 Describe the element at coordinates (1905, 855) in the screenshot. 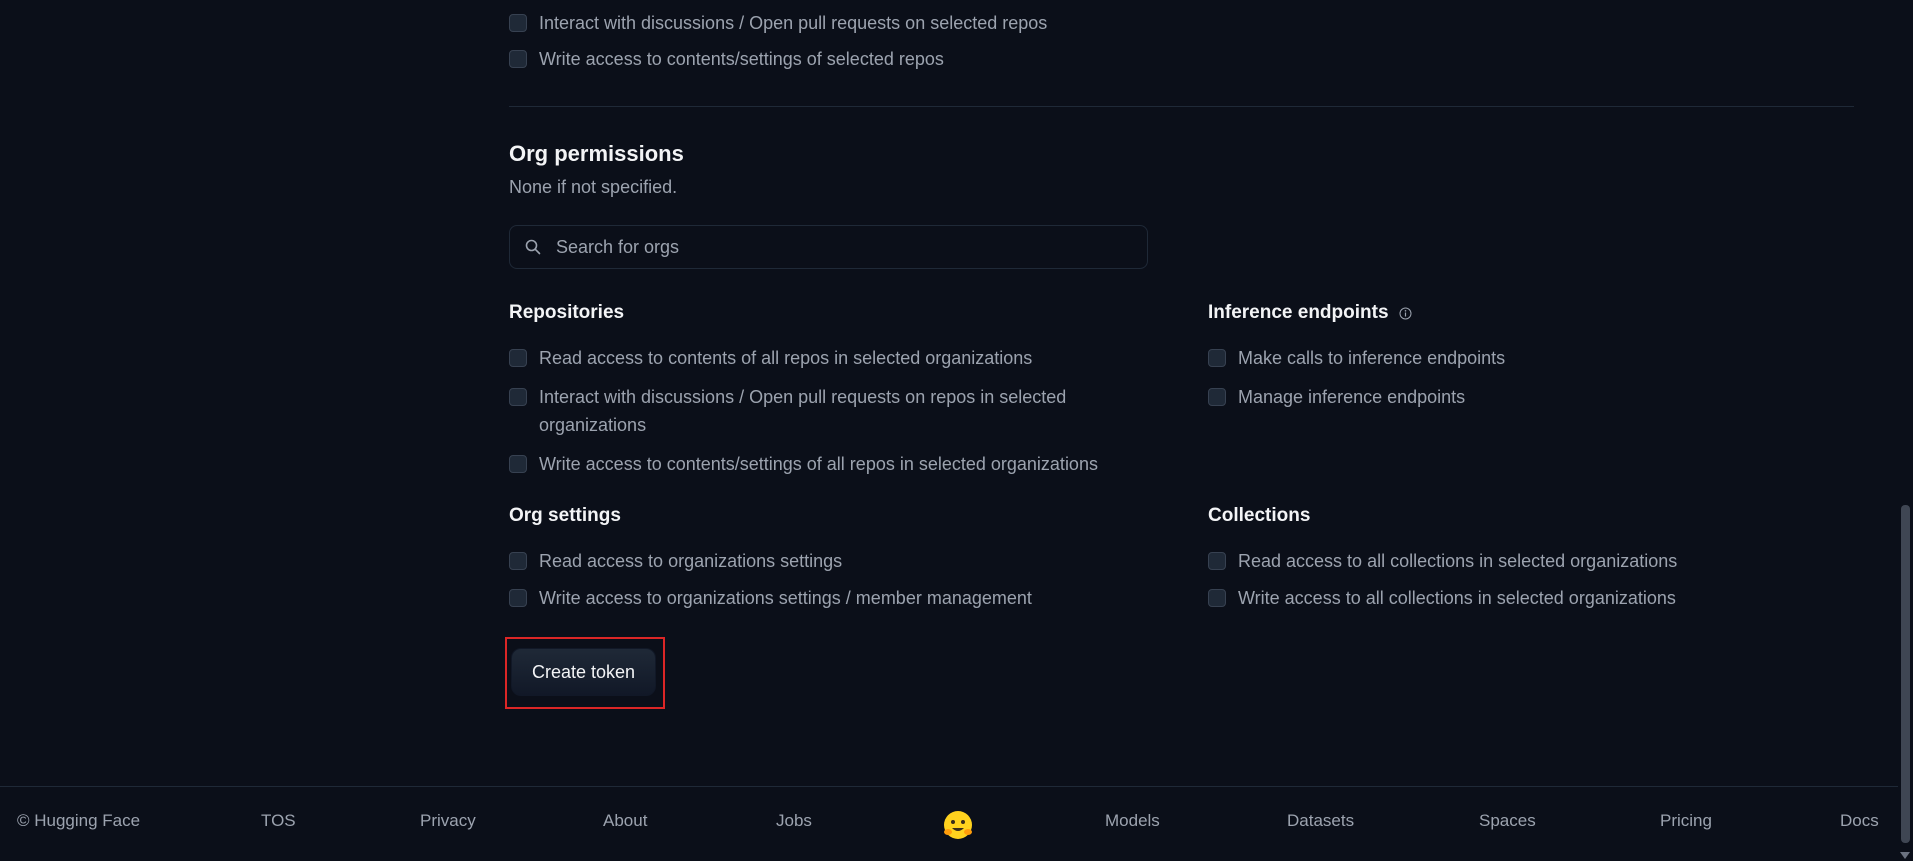

I see `scroll-down-arrow-icon` at that location.